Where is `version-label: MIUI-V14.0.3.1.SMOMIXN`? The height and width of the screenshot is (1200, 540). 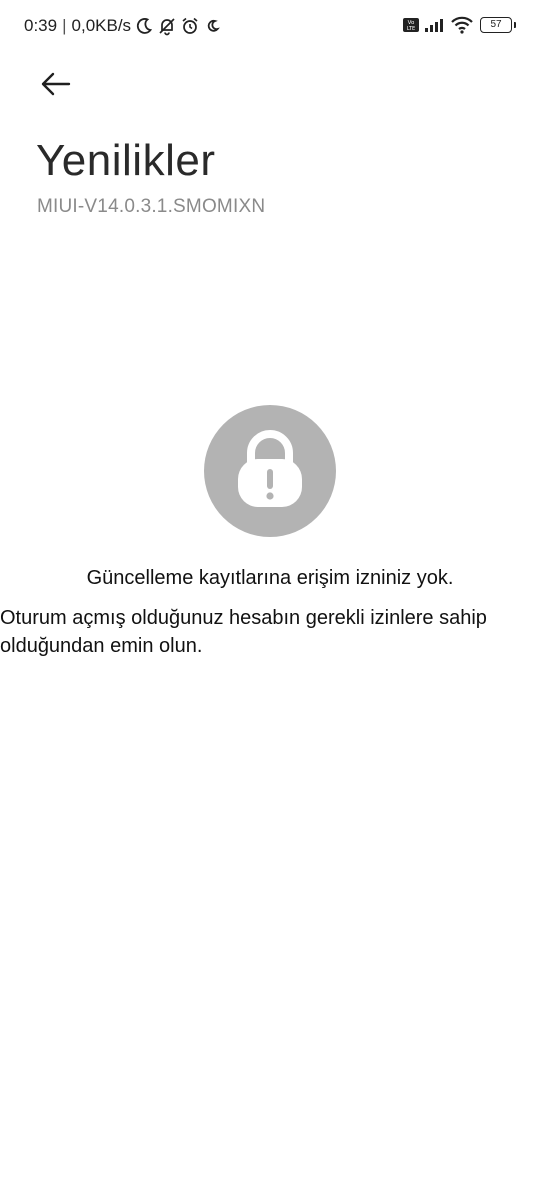 version-label: MIUI-V14.0.3.1.SMOMIXN is located at coordinates (151, 206).